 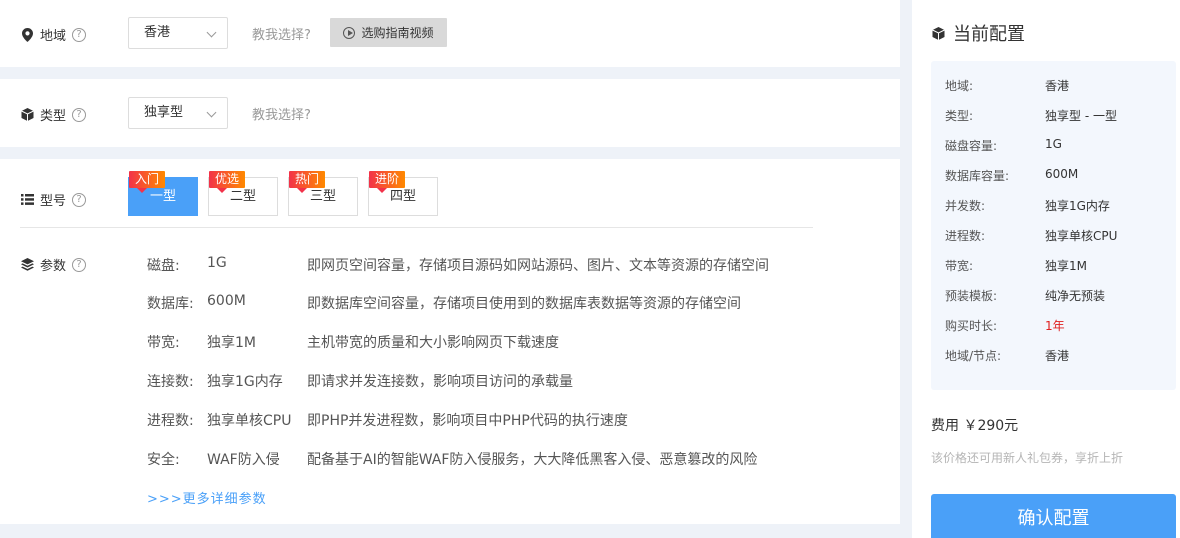 What do you see at coordinates (440, 382) in the screenshot?
I see `param-desc: 即请求并发连接数，影响项目访问的承载量` at bounding box center [440, 382].